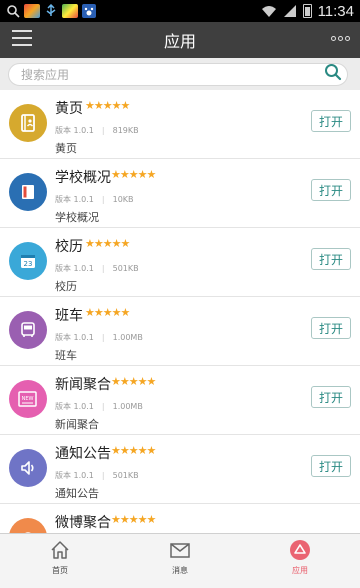 The height and width of the screenshot is (588, 360). I want to click on svg-text: NEW, so click(28, 399).